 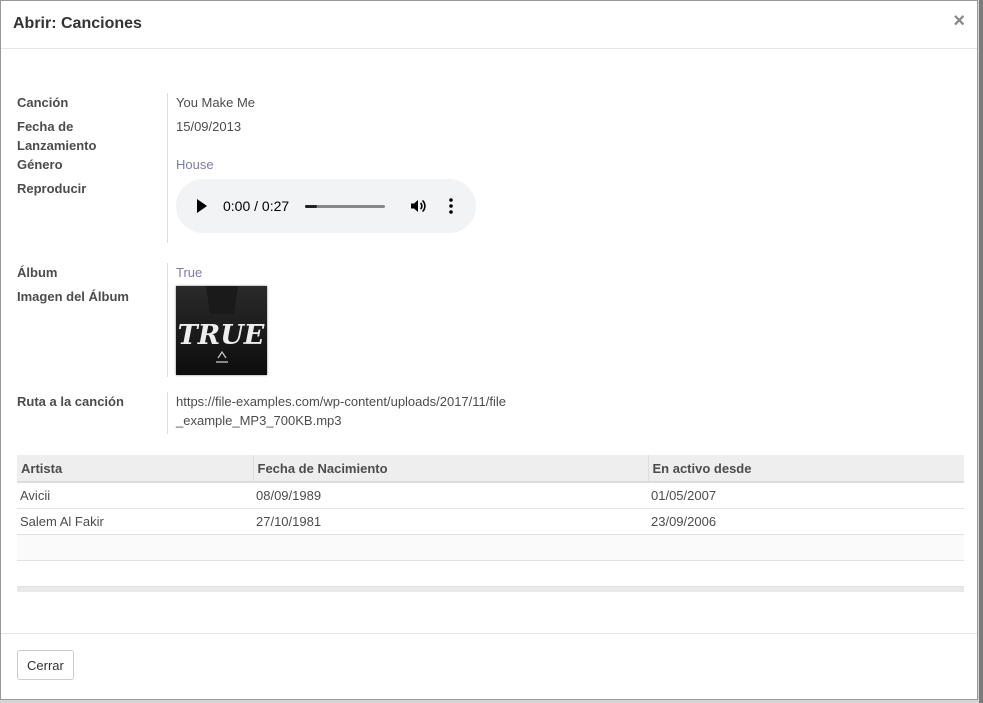 What do you see at coordinates (216, 102) in the screenshot?
I see `song-value: You Make Me` at bounding box center [216, 102].